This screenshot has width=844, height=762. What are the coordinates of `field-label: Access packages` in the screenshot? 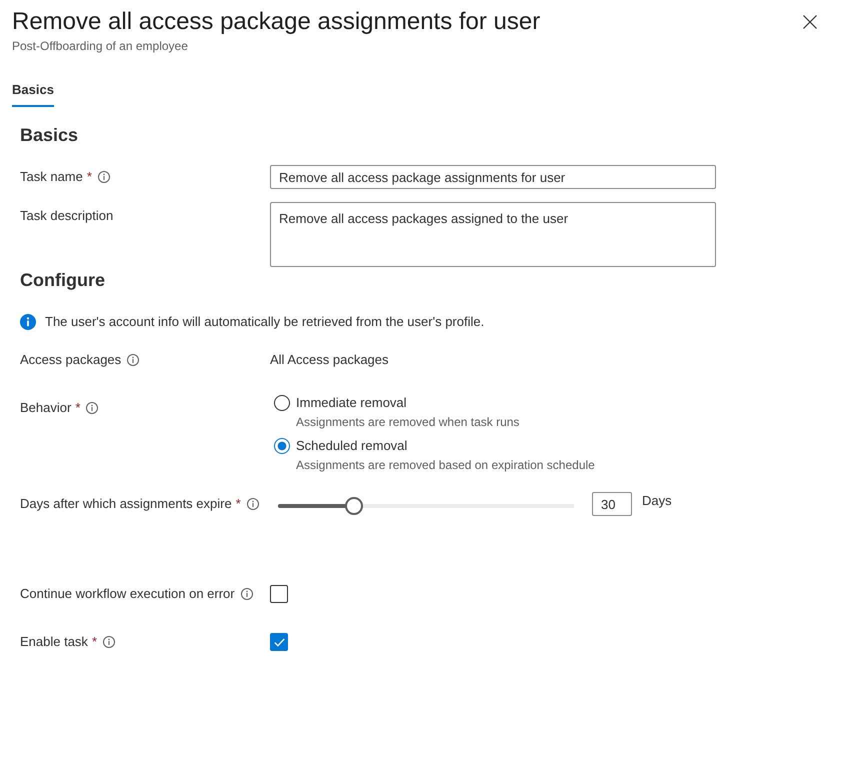 It's located at (71, 360).